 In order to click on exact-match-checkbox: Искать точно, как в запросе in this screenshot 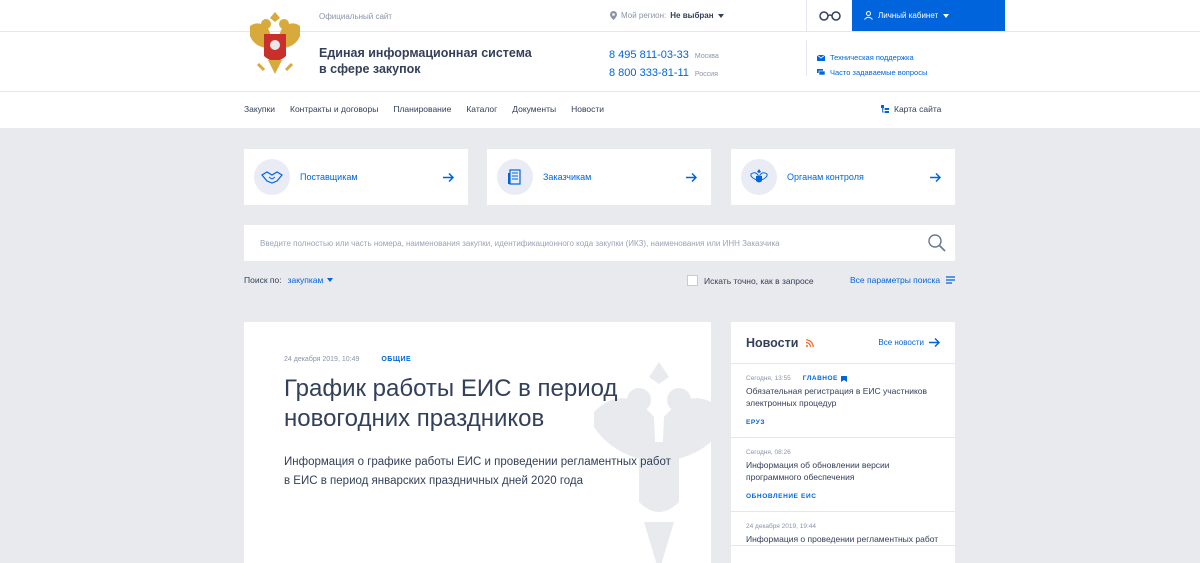, I will do `click(750, 280)`.